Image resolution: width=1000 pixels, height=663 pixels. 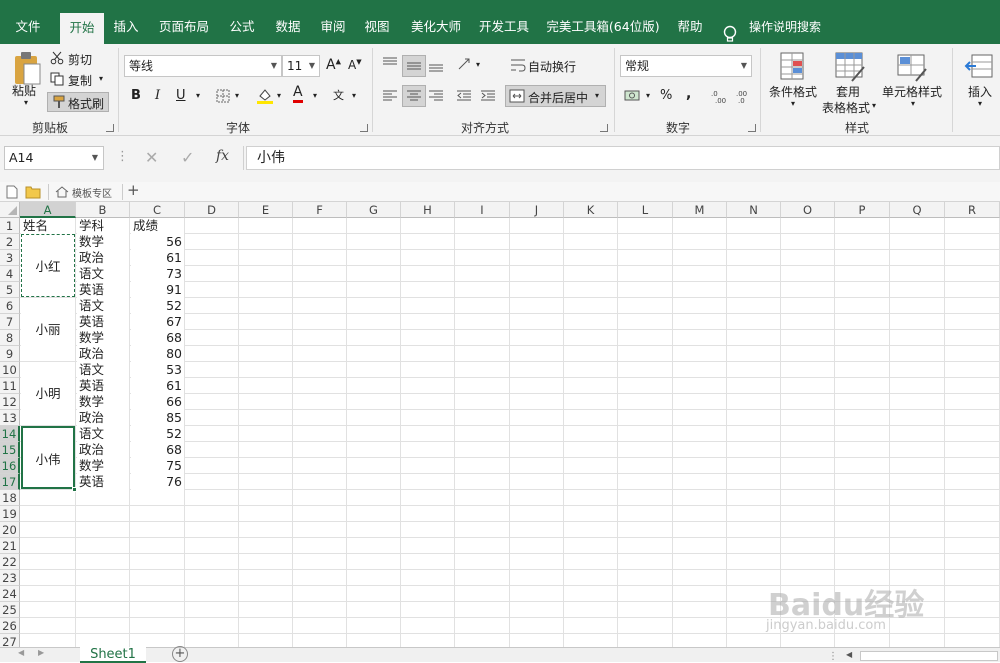 I want to click on insert-cells-icon, so click(x=979, y=66).